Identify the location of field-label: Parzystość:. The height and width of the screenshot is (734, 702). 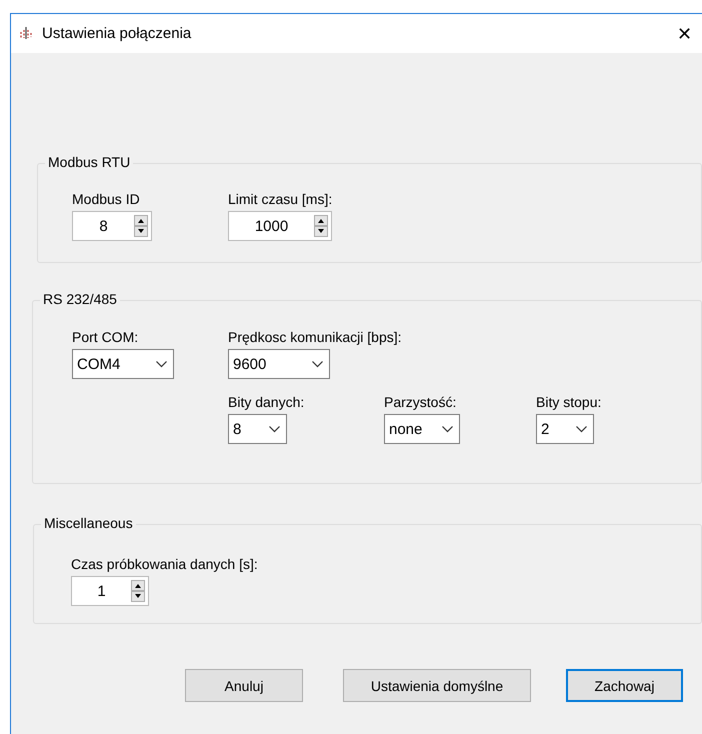
(420, 402).